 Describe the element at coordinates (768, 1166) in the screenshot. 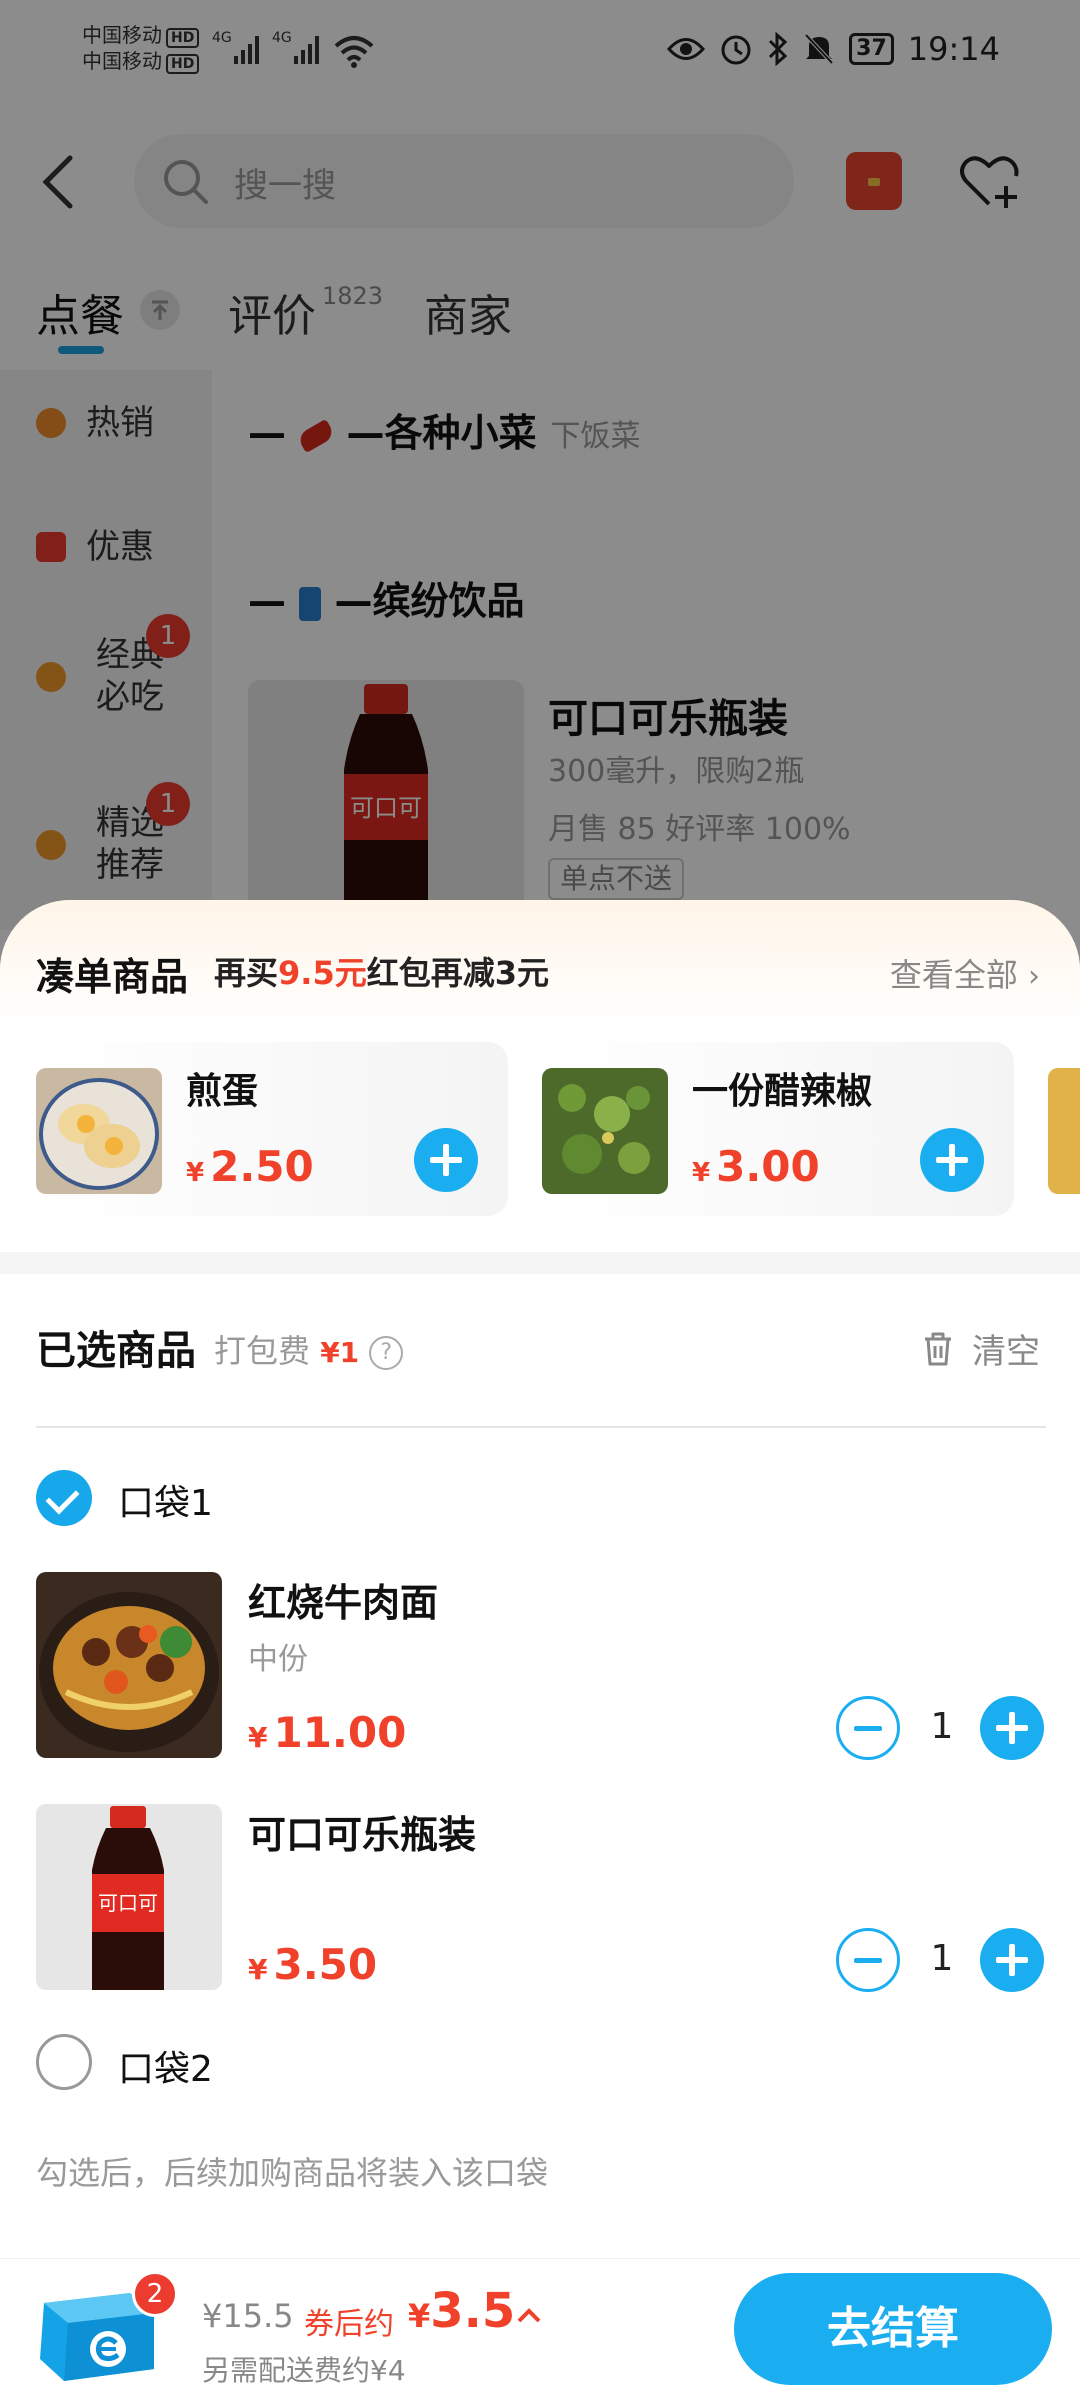

I see `price-value: 3.00` at that location.